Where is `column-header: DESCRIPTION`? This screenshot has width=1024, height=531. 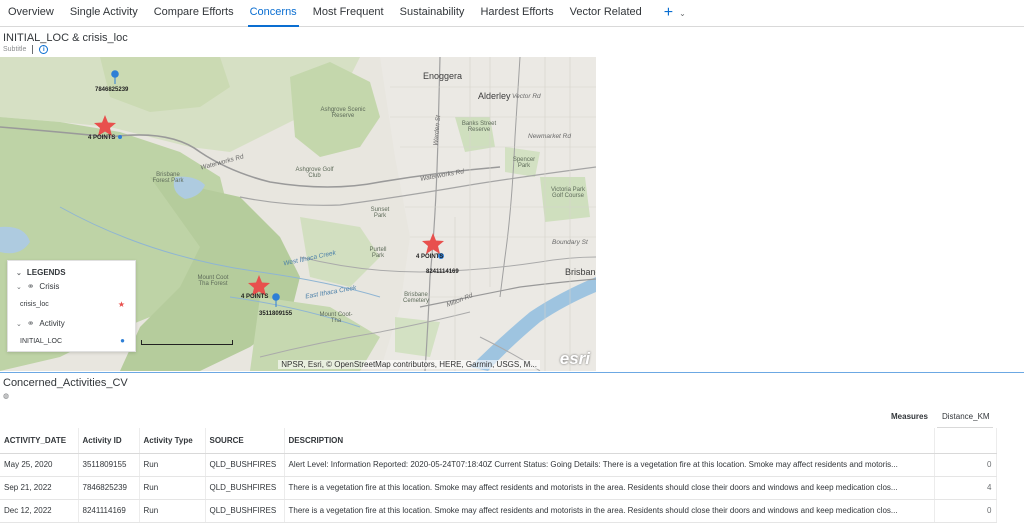
column-header: DESCRIPTION is located at coordinates (609, 441).